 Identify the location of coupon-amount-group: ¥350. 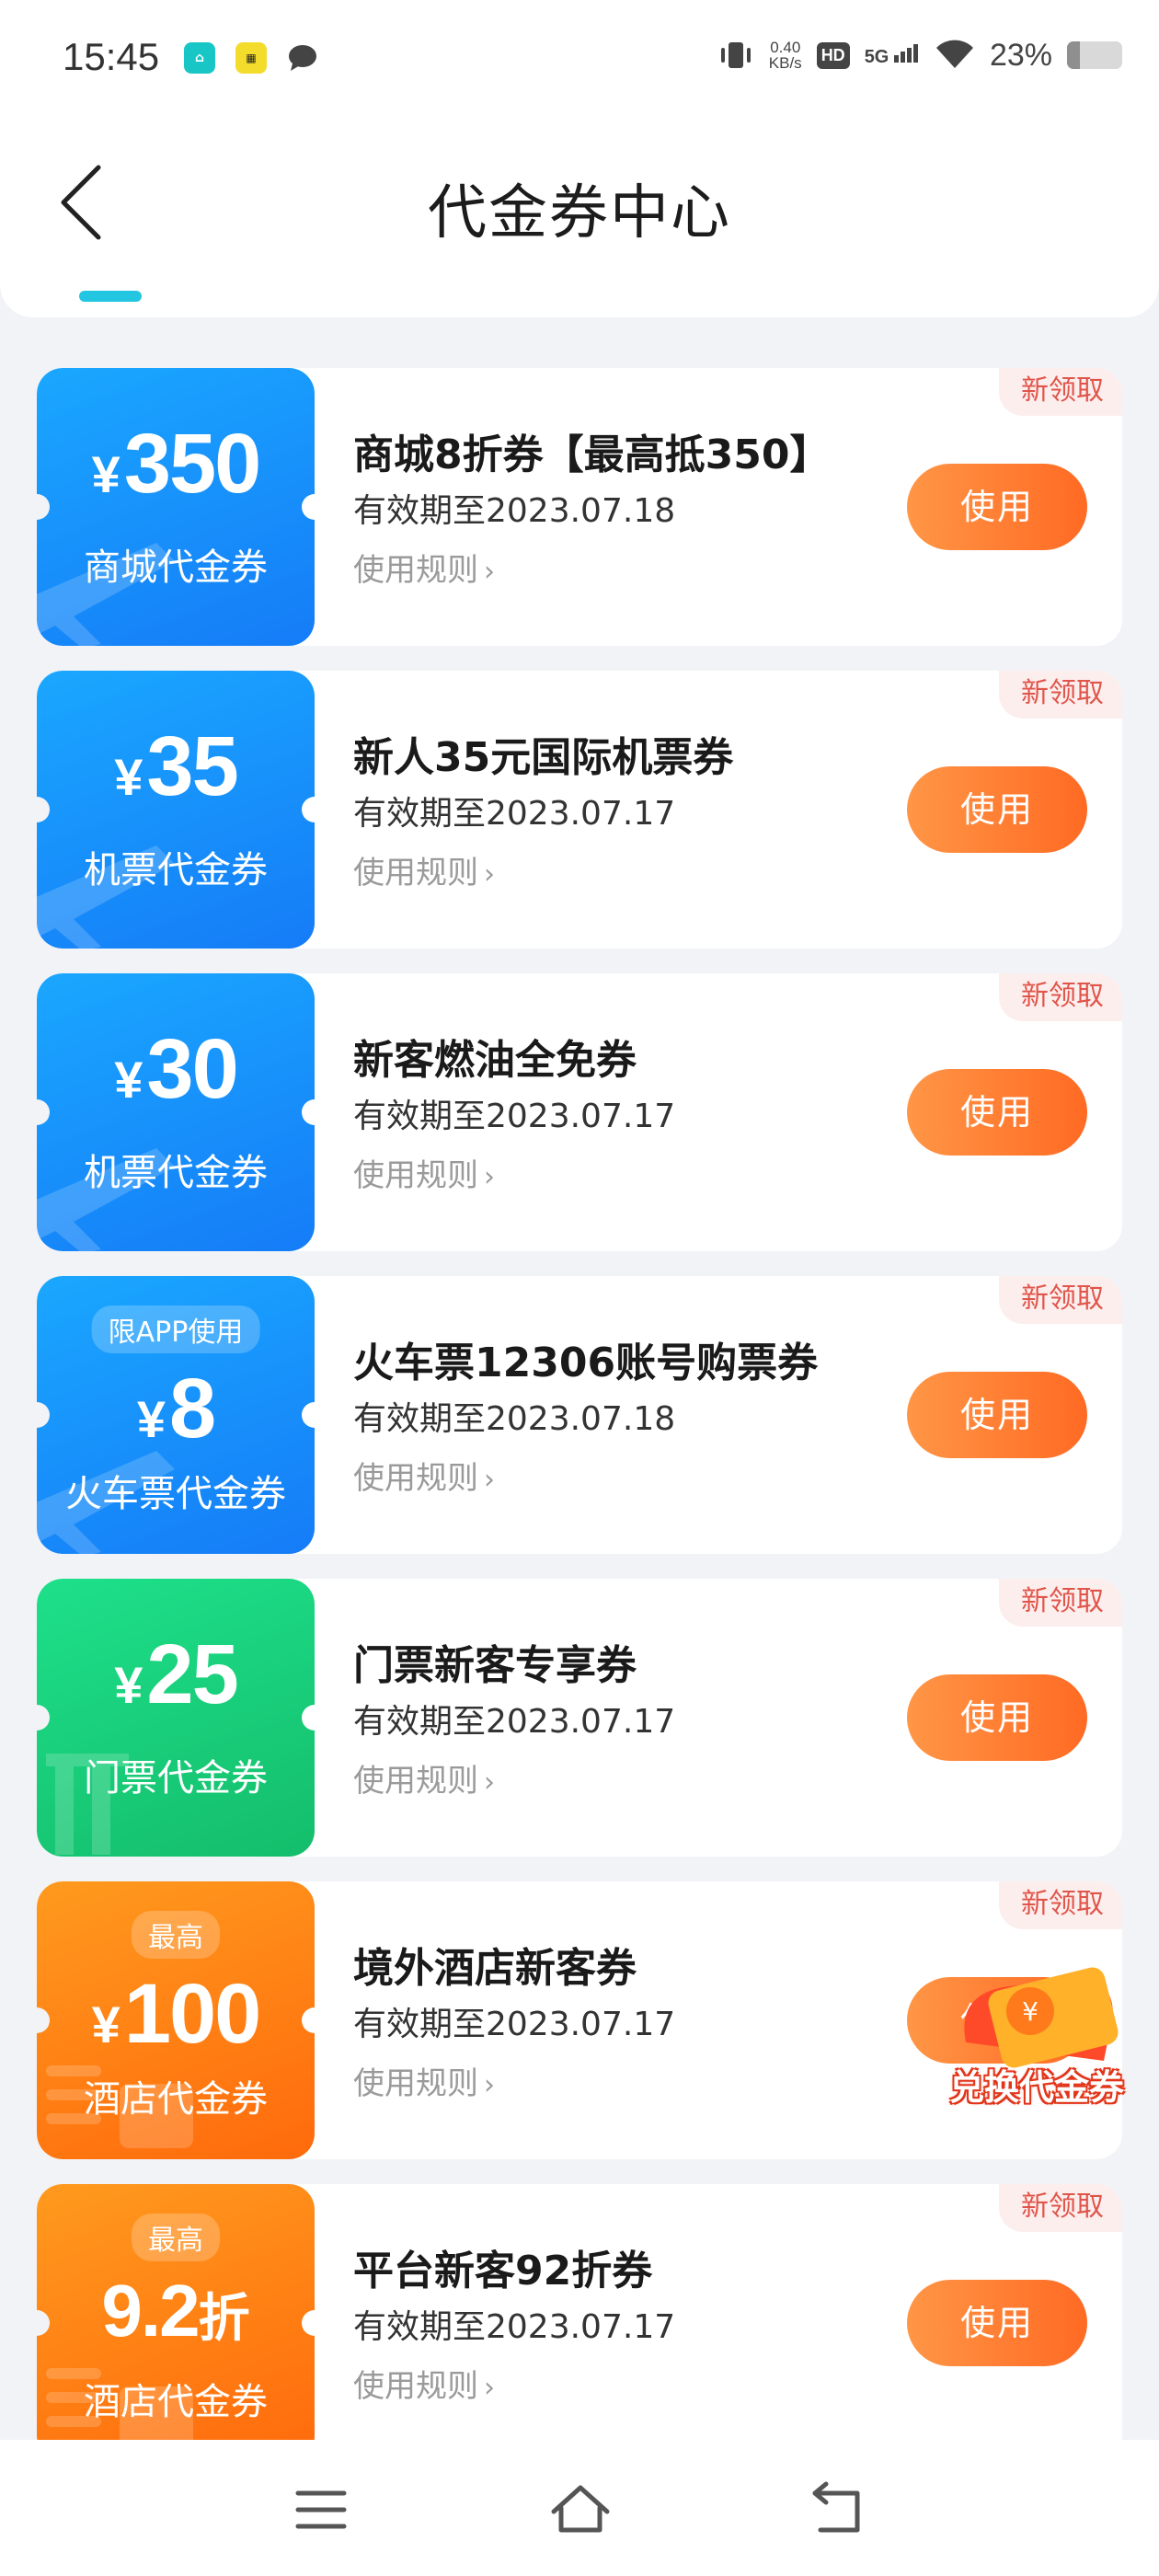
(176, 464).